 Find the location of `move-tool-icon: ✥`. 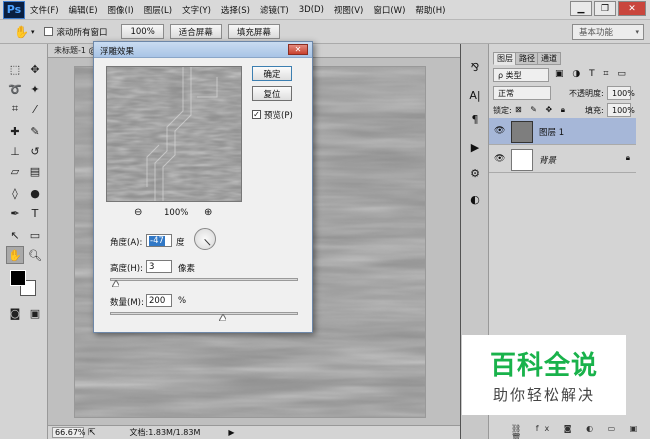

move-tool-icon: ✥ is located at coordinates (35, 69).